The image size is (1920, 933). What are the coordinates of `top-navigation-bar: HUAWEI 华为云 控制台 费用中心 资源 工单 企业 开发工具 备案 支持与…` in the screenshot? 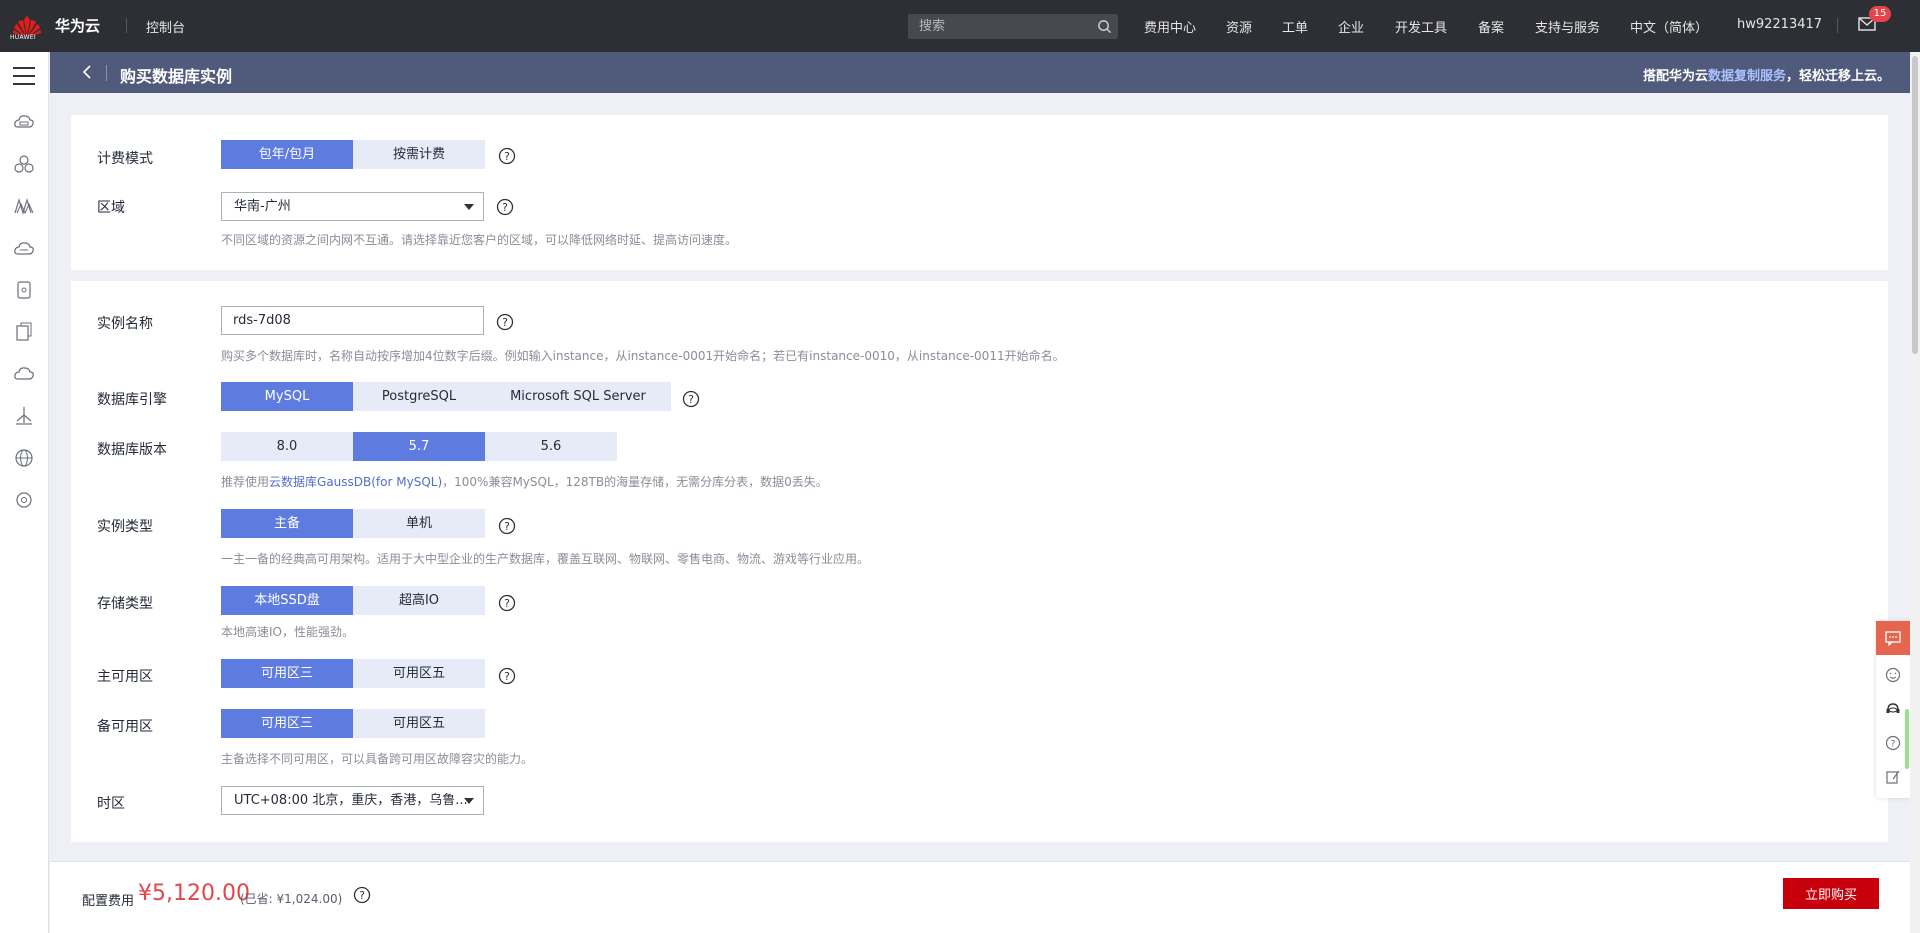 It's located at (960, 26).